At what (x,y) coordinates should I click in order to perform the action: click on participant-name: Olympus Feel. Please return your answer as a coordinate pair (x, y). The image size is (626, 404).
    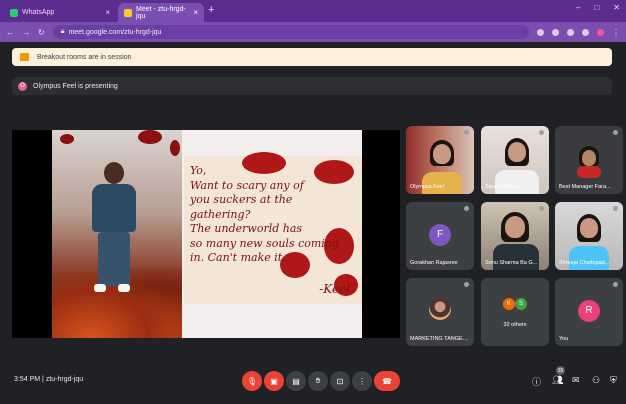
    Looking at the image, I should click on (427, 187).